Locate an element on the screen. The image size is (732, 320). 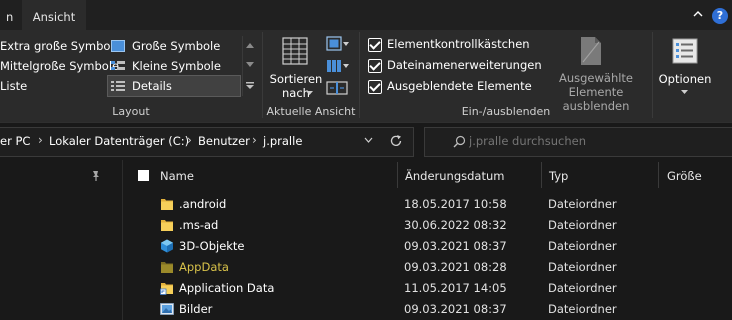
file-row: .android 18.05.2017 10:58 Dateiordner is located at coordinates (428, 204).